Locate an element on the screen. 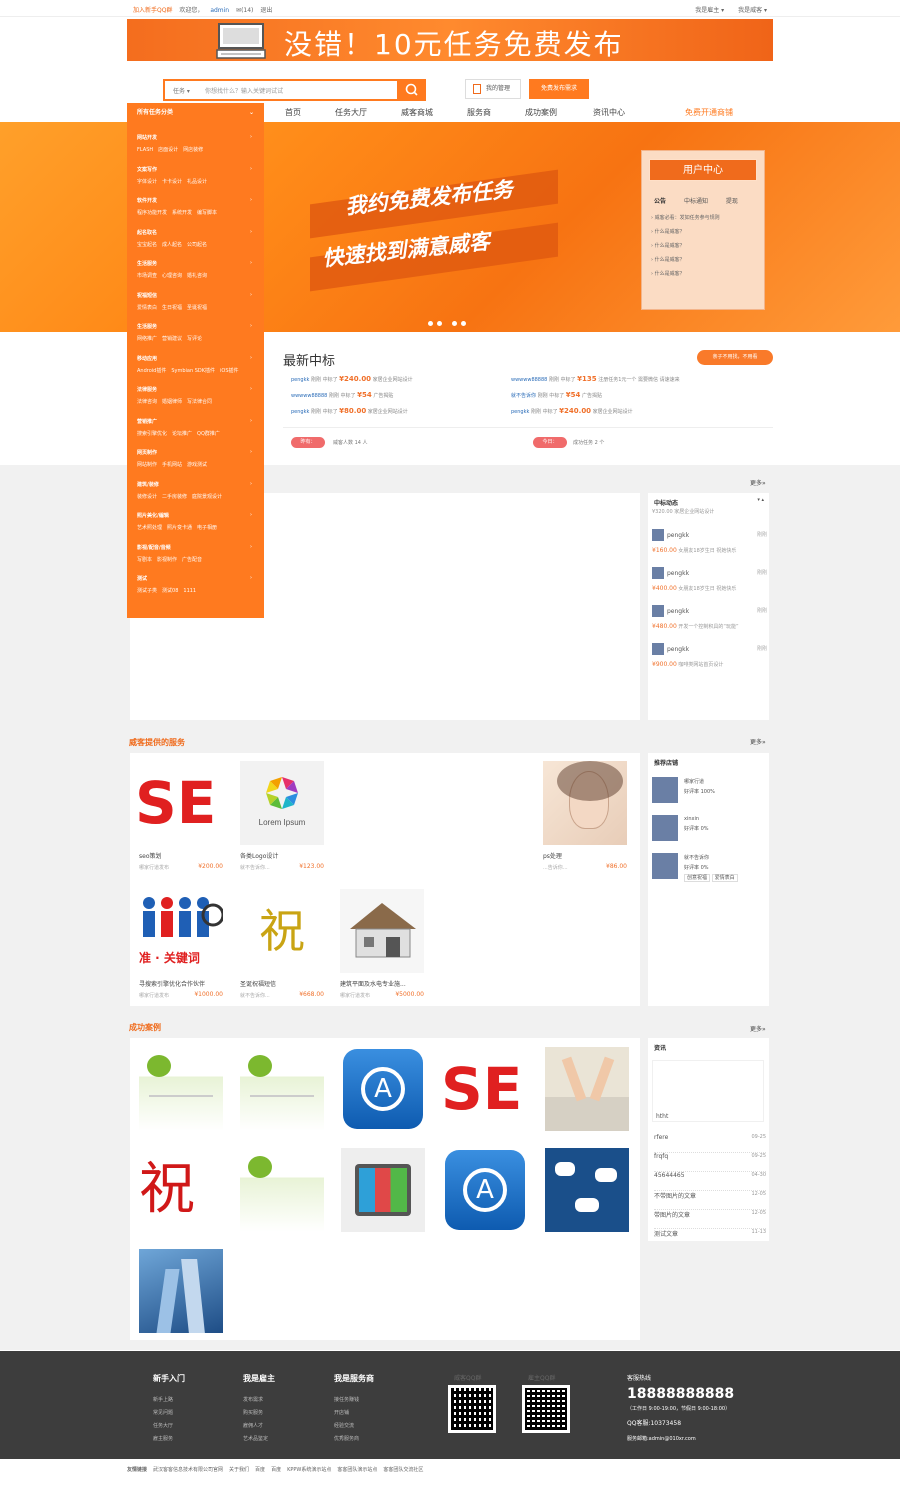 The width and height of the screenshot is (900, 1491). subcategory-link: 1111 is located at coordinates (189, 591).